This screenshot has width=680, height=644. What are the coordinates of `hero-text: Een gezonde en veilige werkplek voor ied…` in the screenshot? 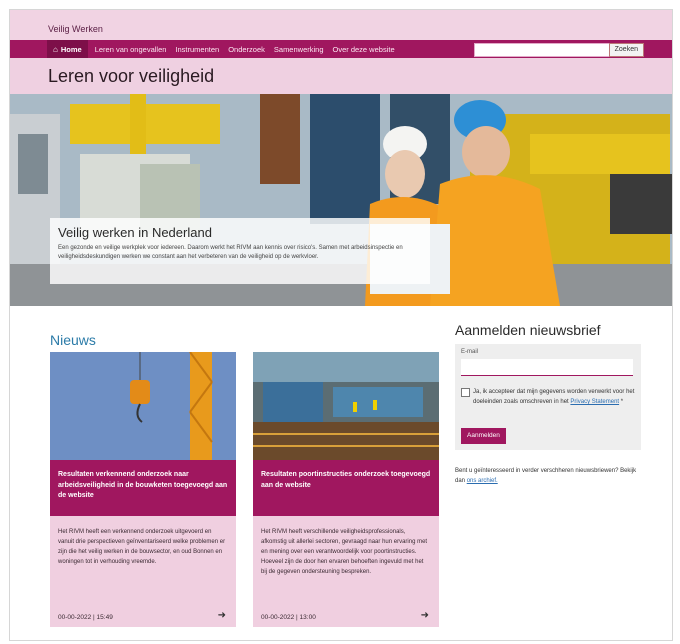 It's located at (230, 252).